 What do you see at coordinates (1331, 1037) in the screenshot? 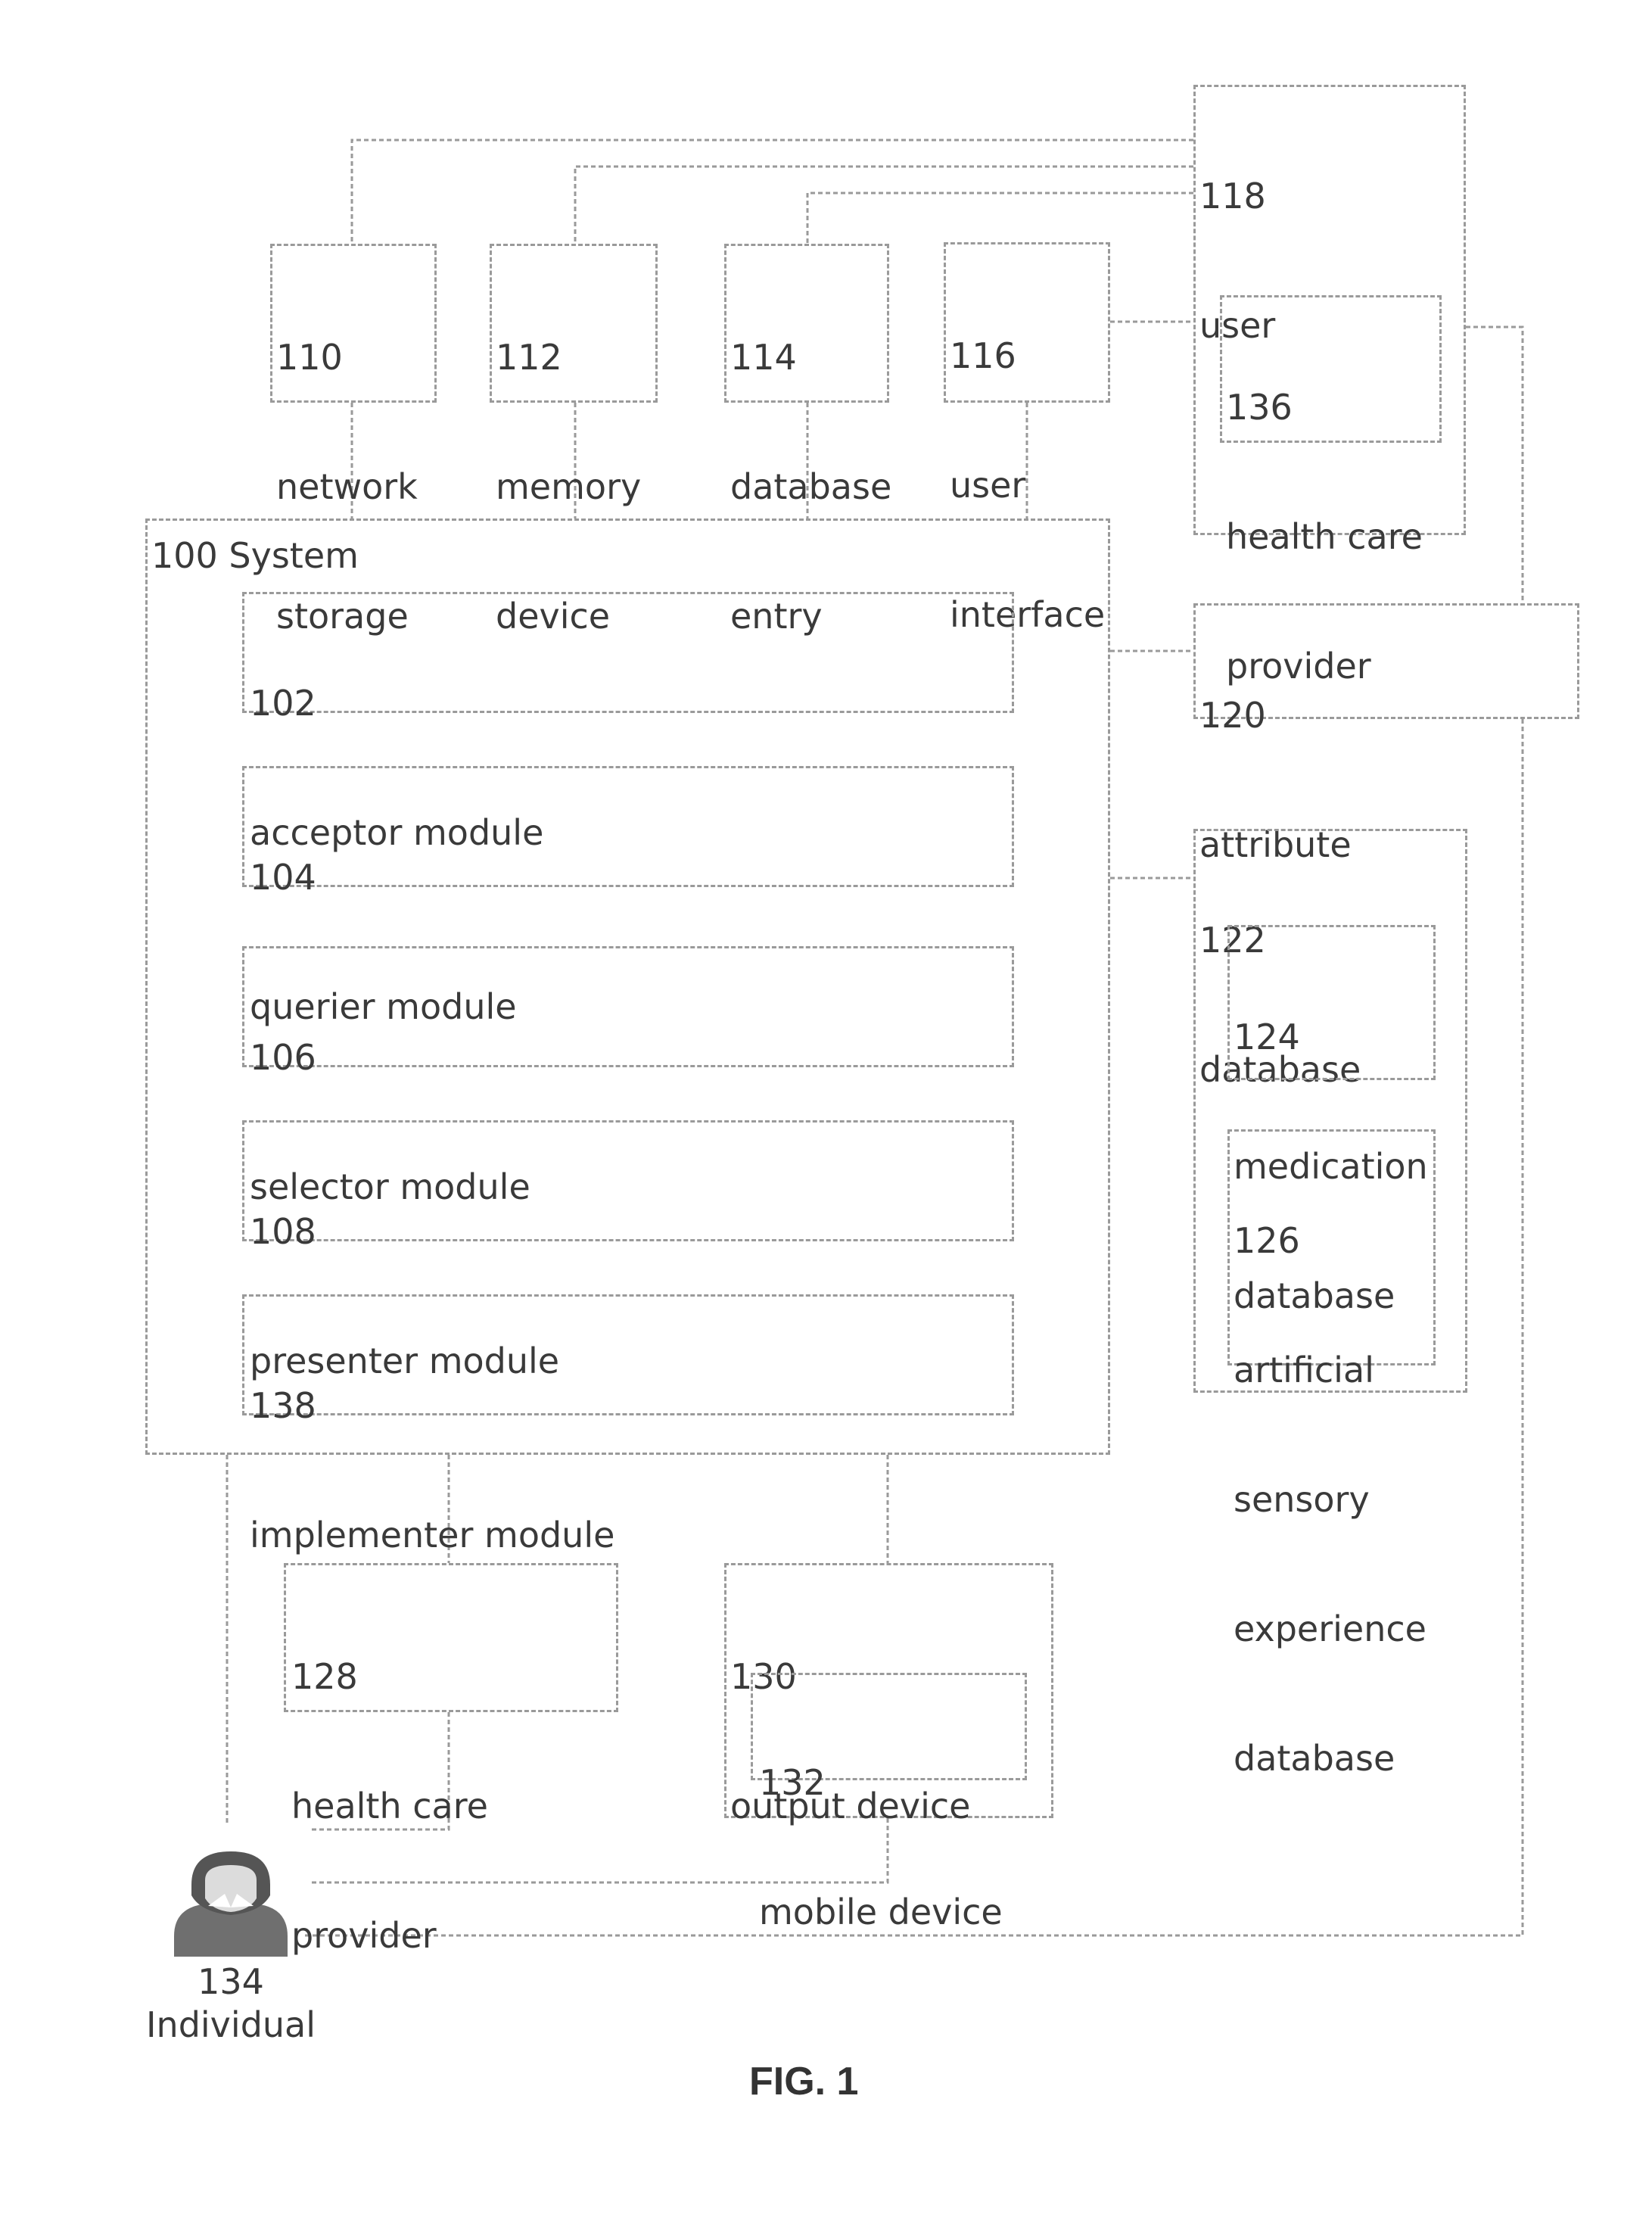
I see `medication-database-number: 124` at bounding box center [1331, 1037].